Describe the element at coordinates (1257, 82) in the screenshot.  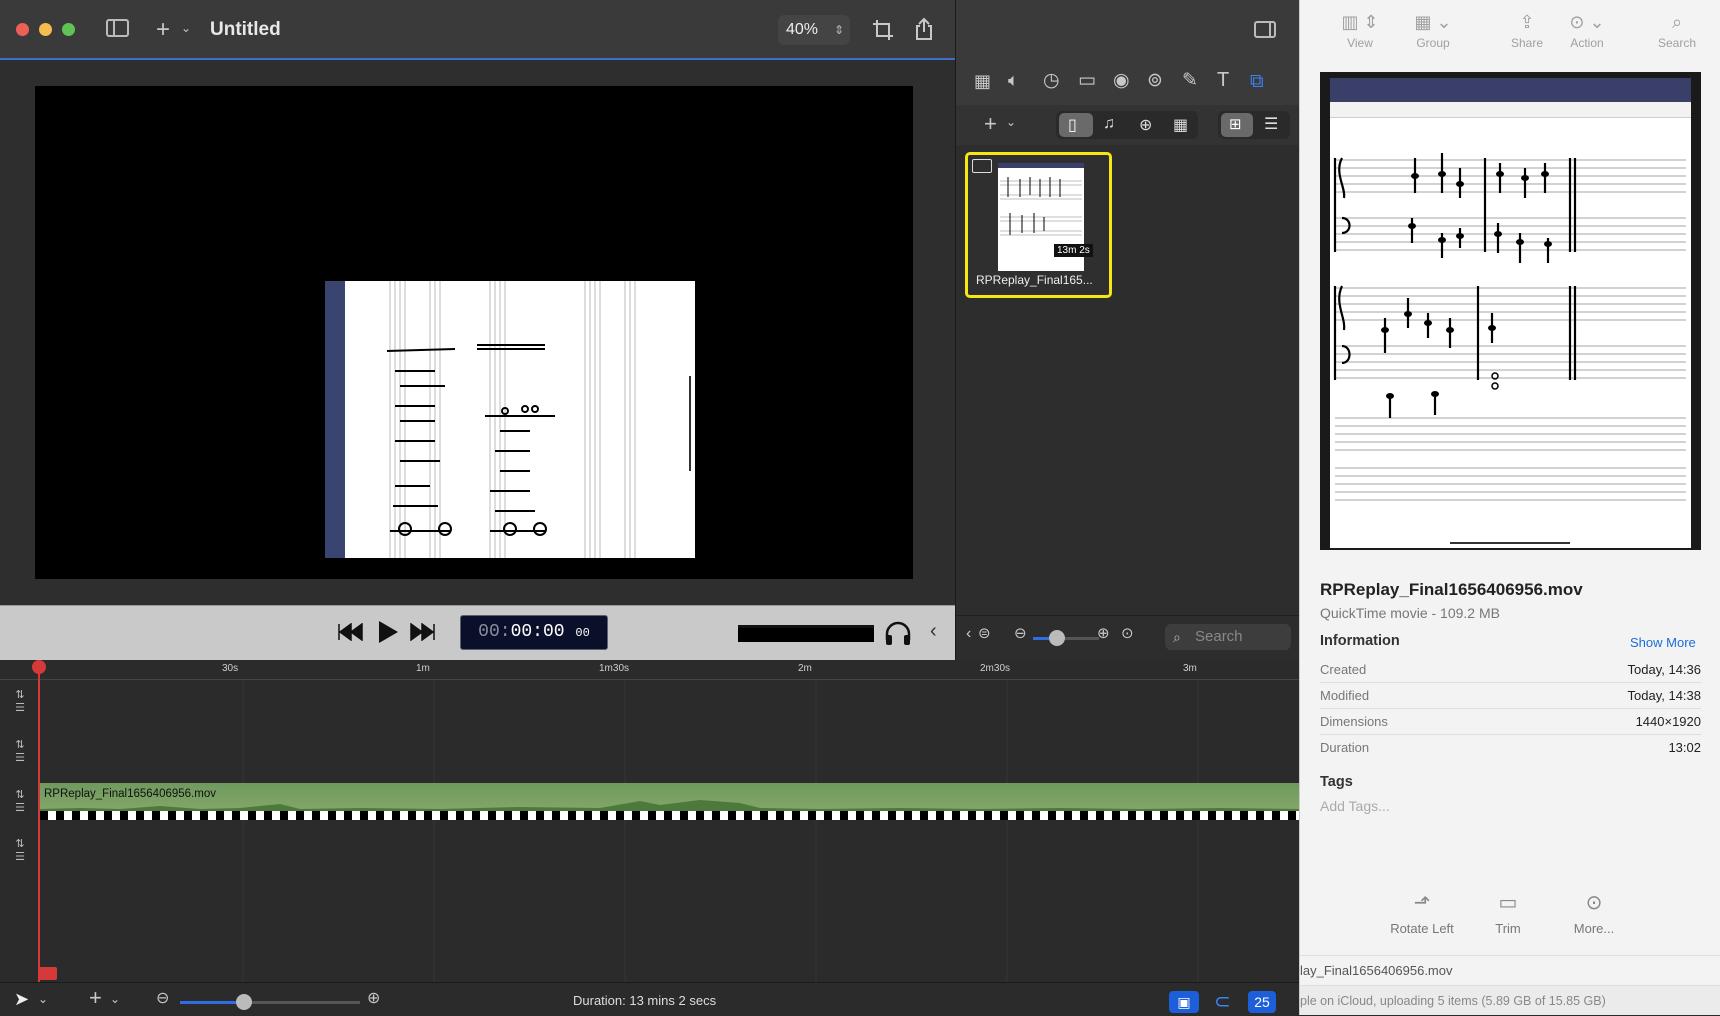
I see `media-icon: ⧉` at that location.